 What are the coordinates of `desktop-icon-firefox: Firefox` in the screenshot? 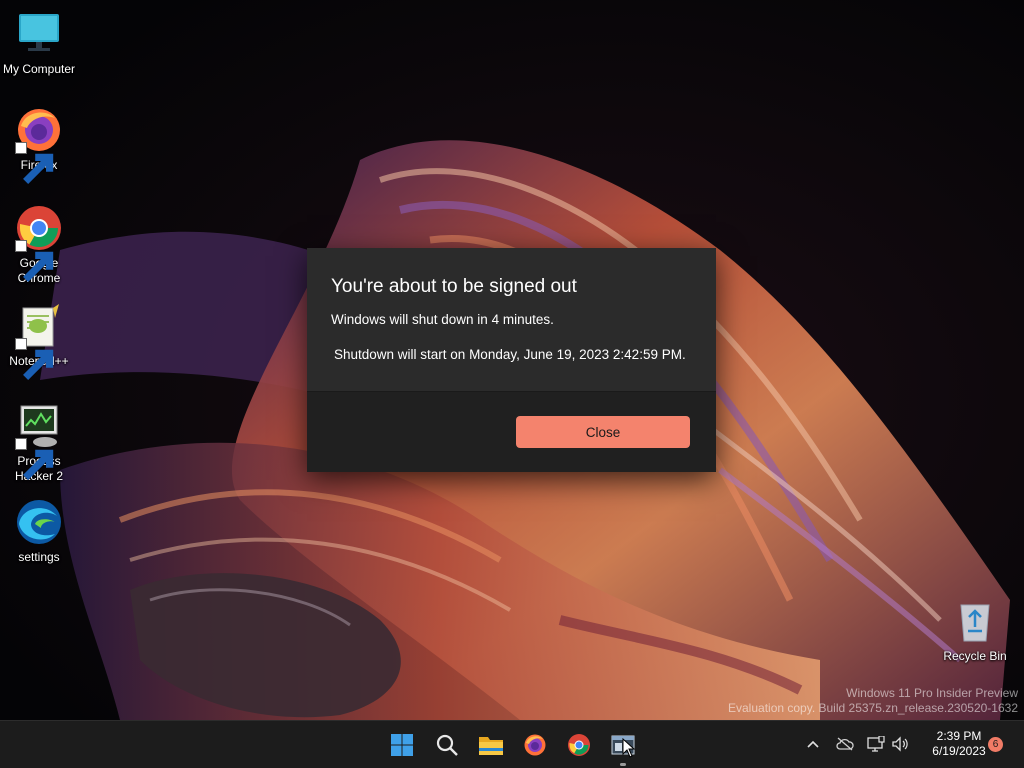 It's located at (39, 145).